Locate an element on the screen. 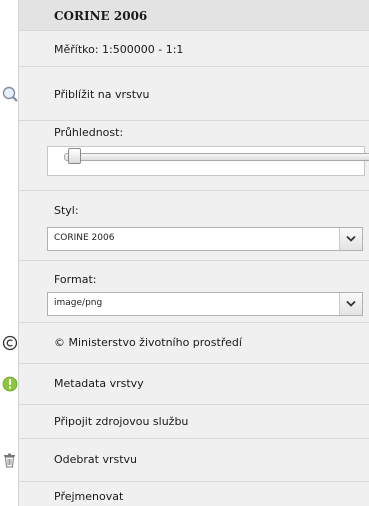  trash-icon is located at coordinates (10, 460).